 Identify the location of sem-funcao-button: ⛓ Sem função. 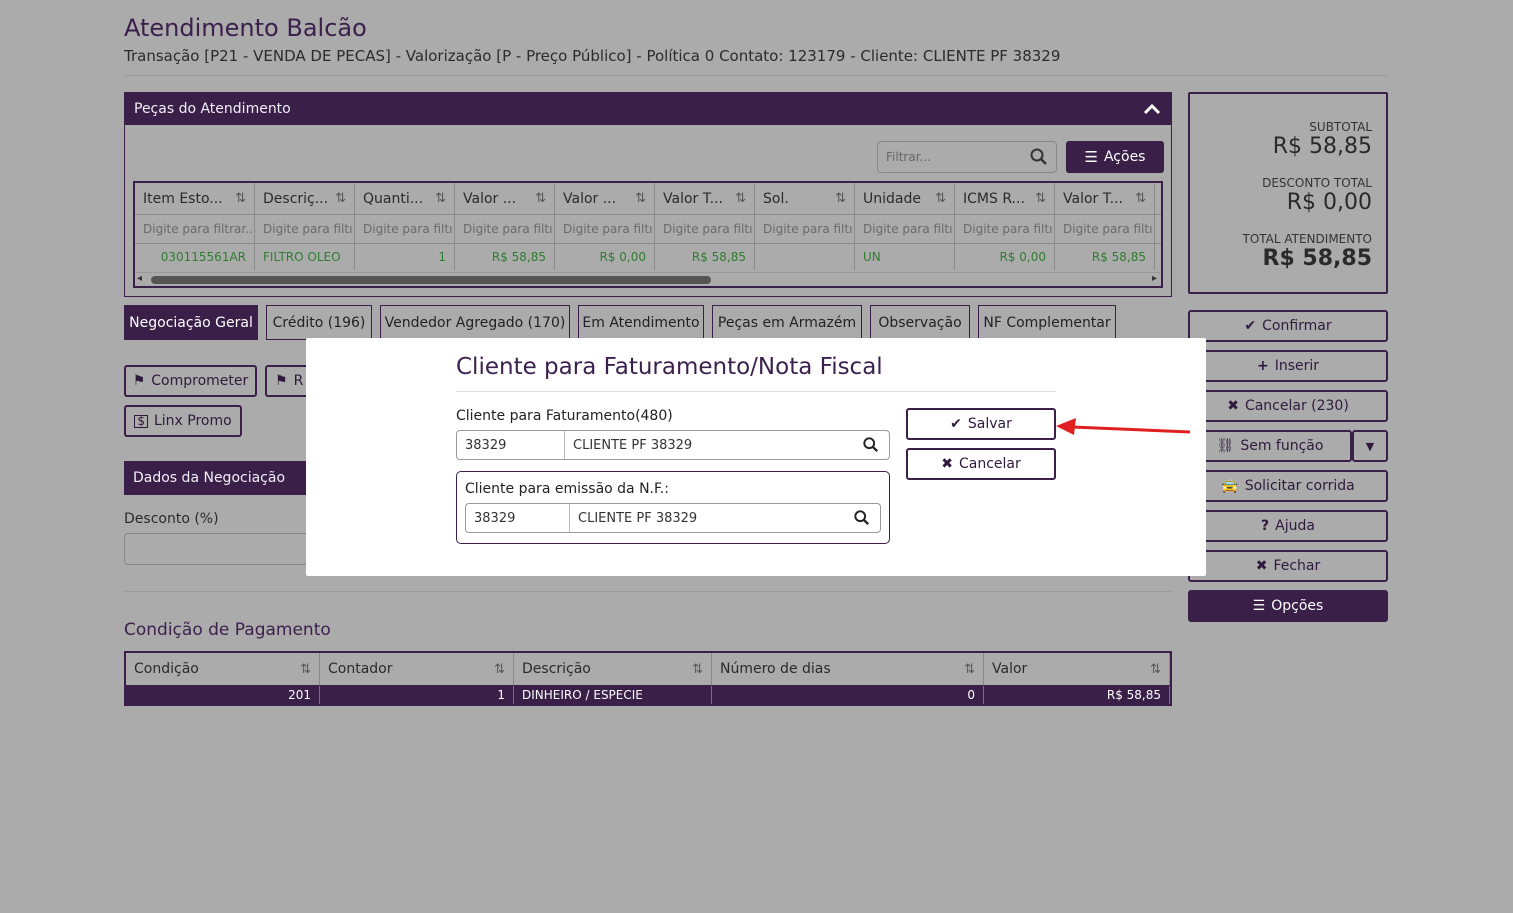
(1270, 446).